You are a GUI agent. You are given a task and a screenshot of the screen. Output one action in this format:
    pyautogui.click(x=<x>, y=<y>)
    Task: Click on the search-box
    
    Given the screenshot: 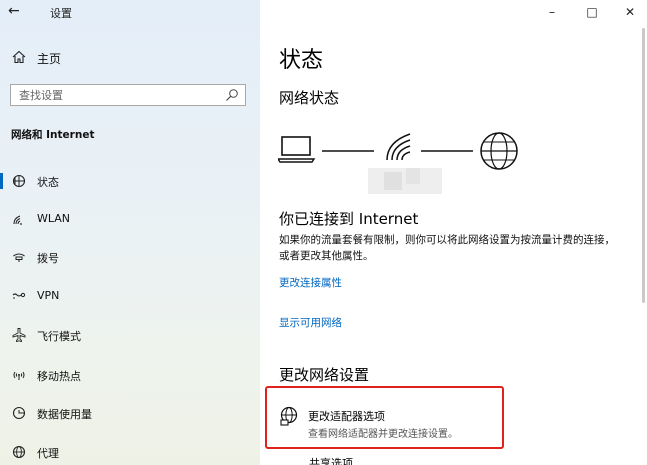 What is the action you would take?
    pyautogui.click(x=128, y=95)
    